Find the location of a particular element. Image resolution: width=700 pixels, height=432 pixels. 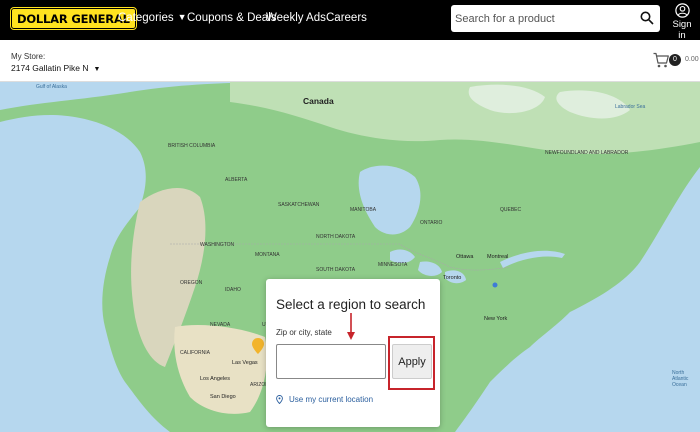

nav-weekly-ads: Weekly Ads is located at coordinates (296, 18).